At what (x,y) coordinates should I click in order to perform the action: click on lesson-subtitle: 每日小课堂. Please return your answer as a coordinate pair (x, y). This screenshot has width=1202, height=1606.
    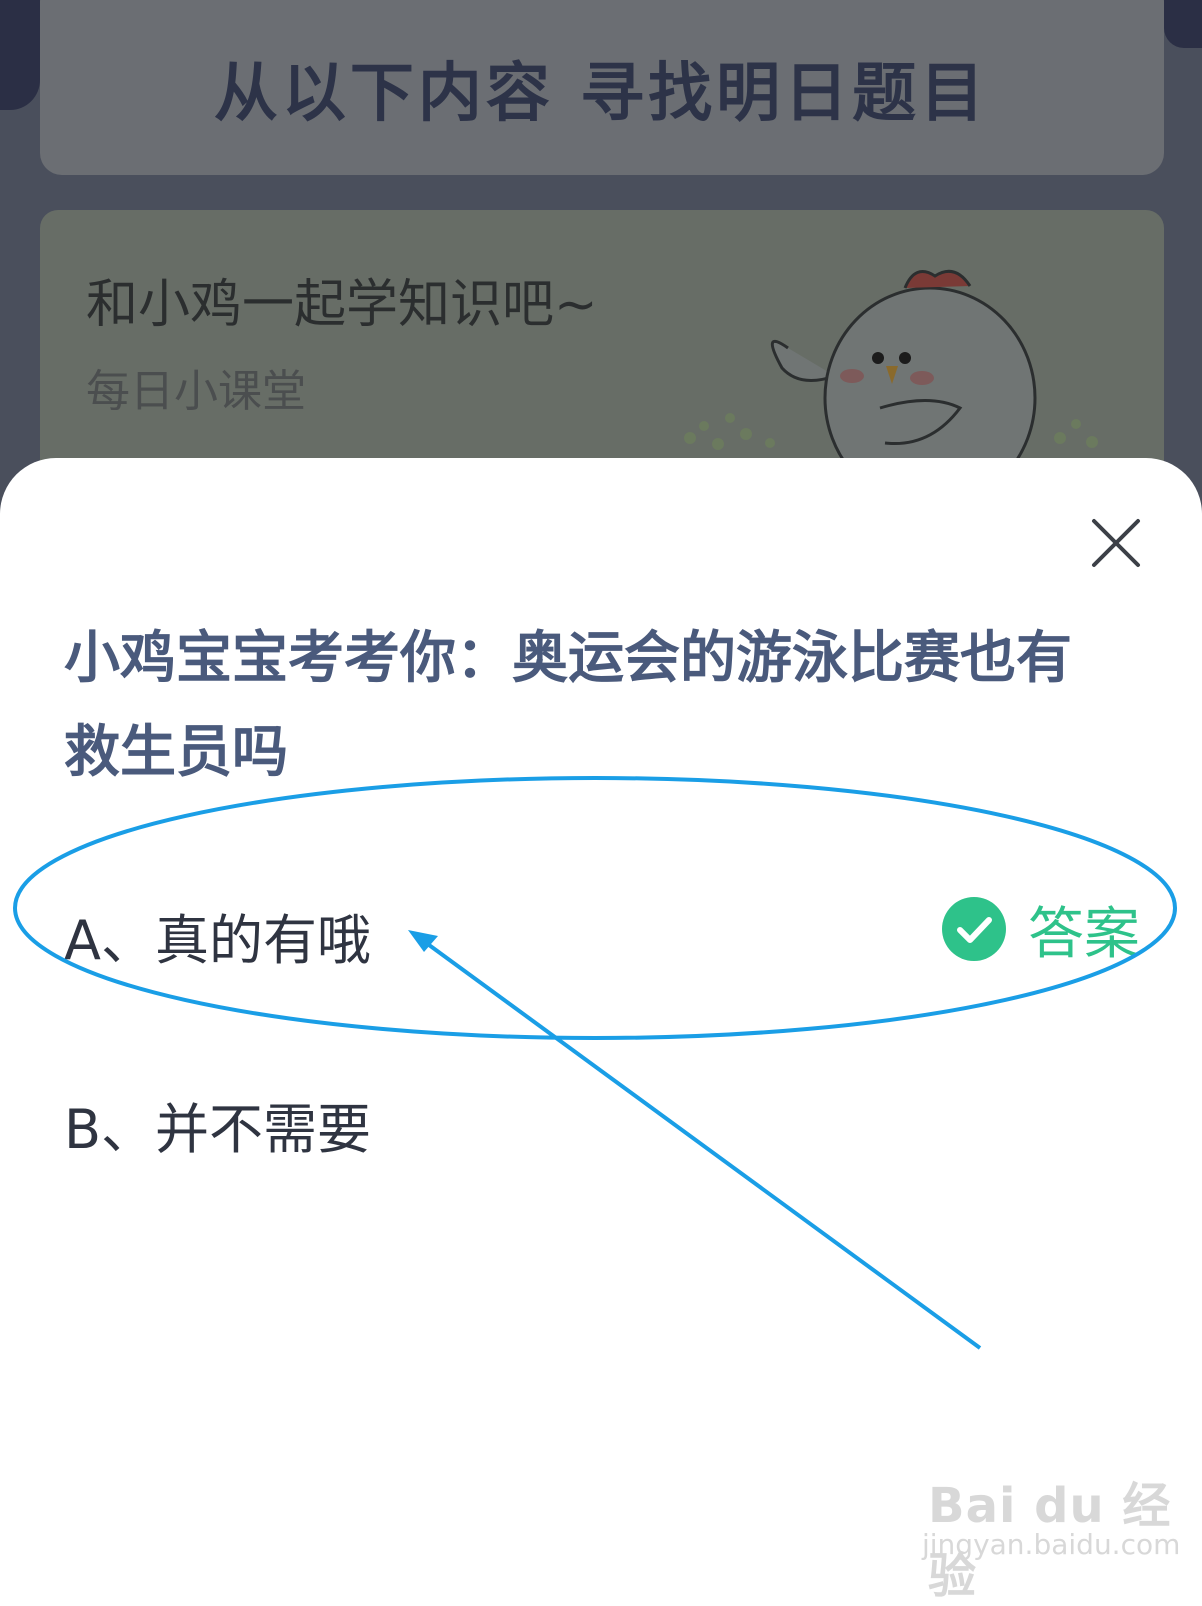
    Looking at the image, I should click on (196, 391).